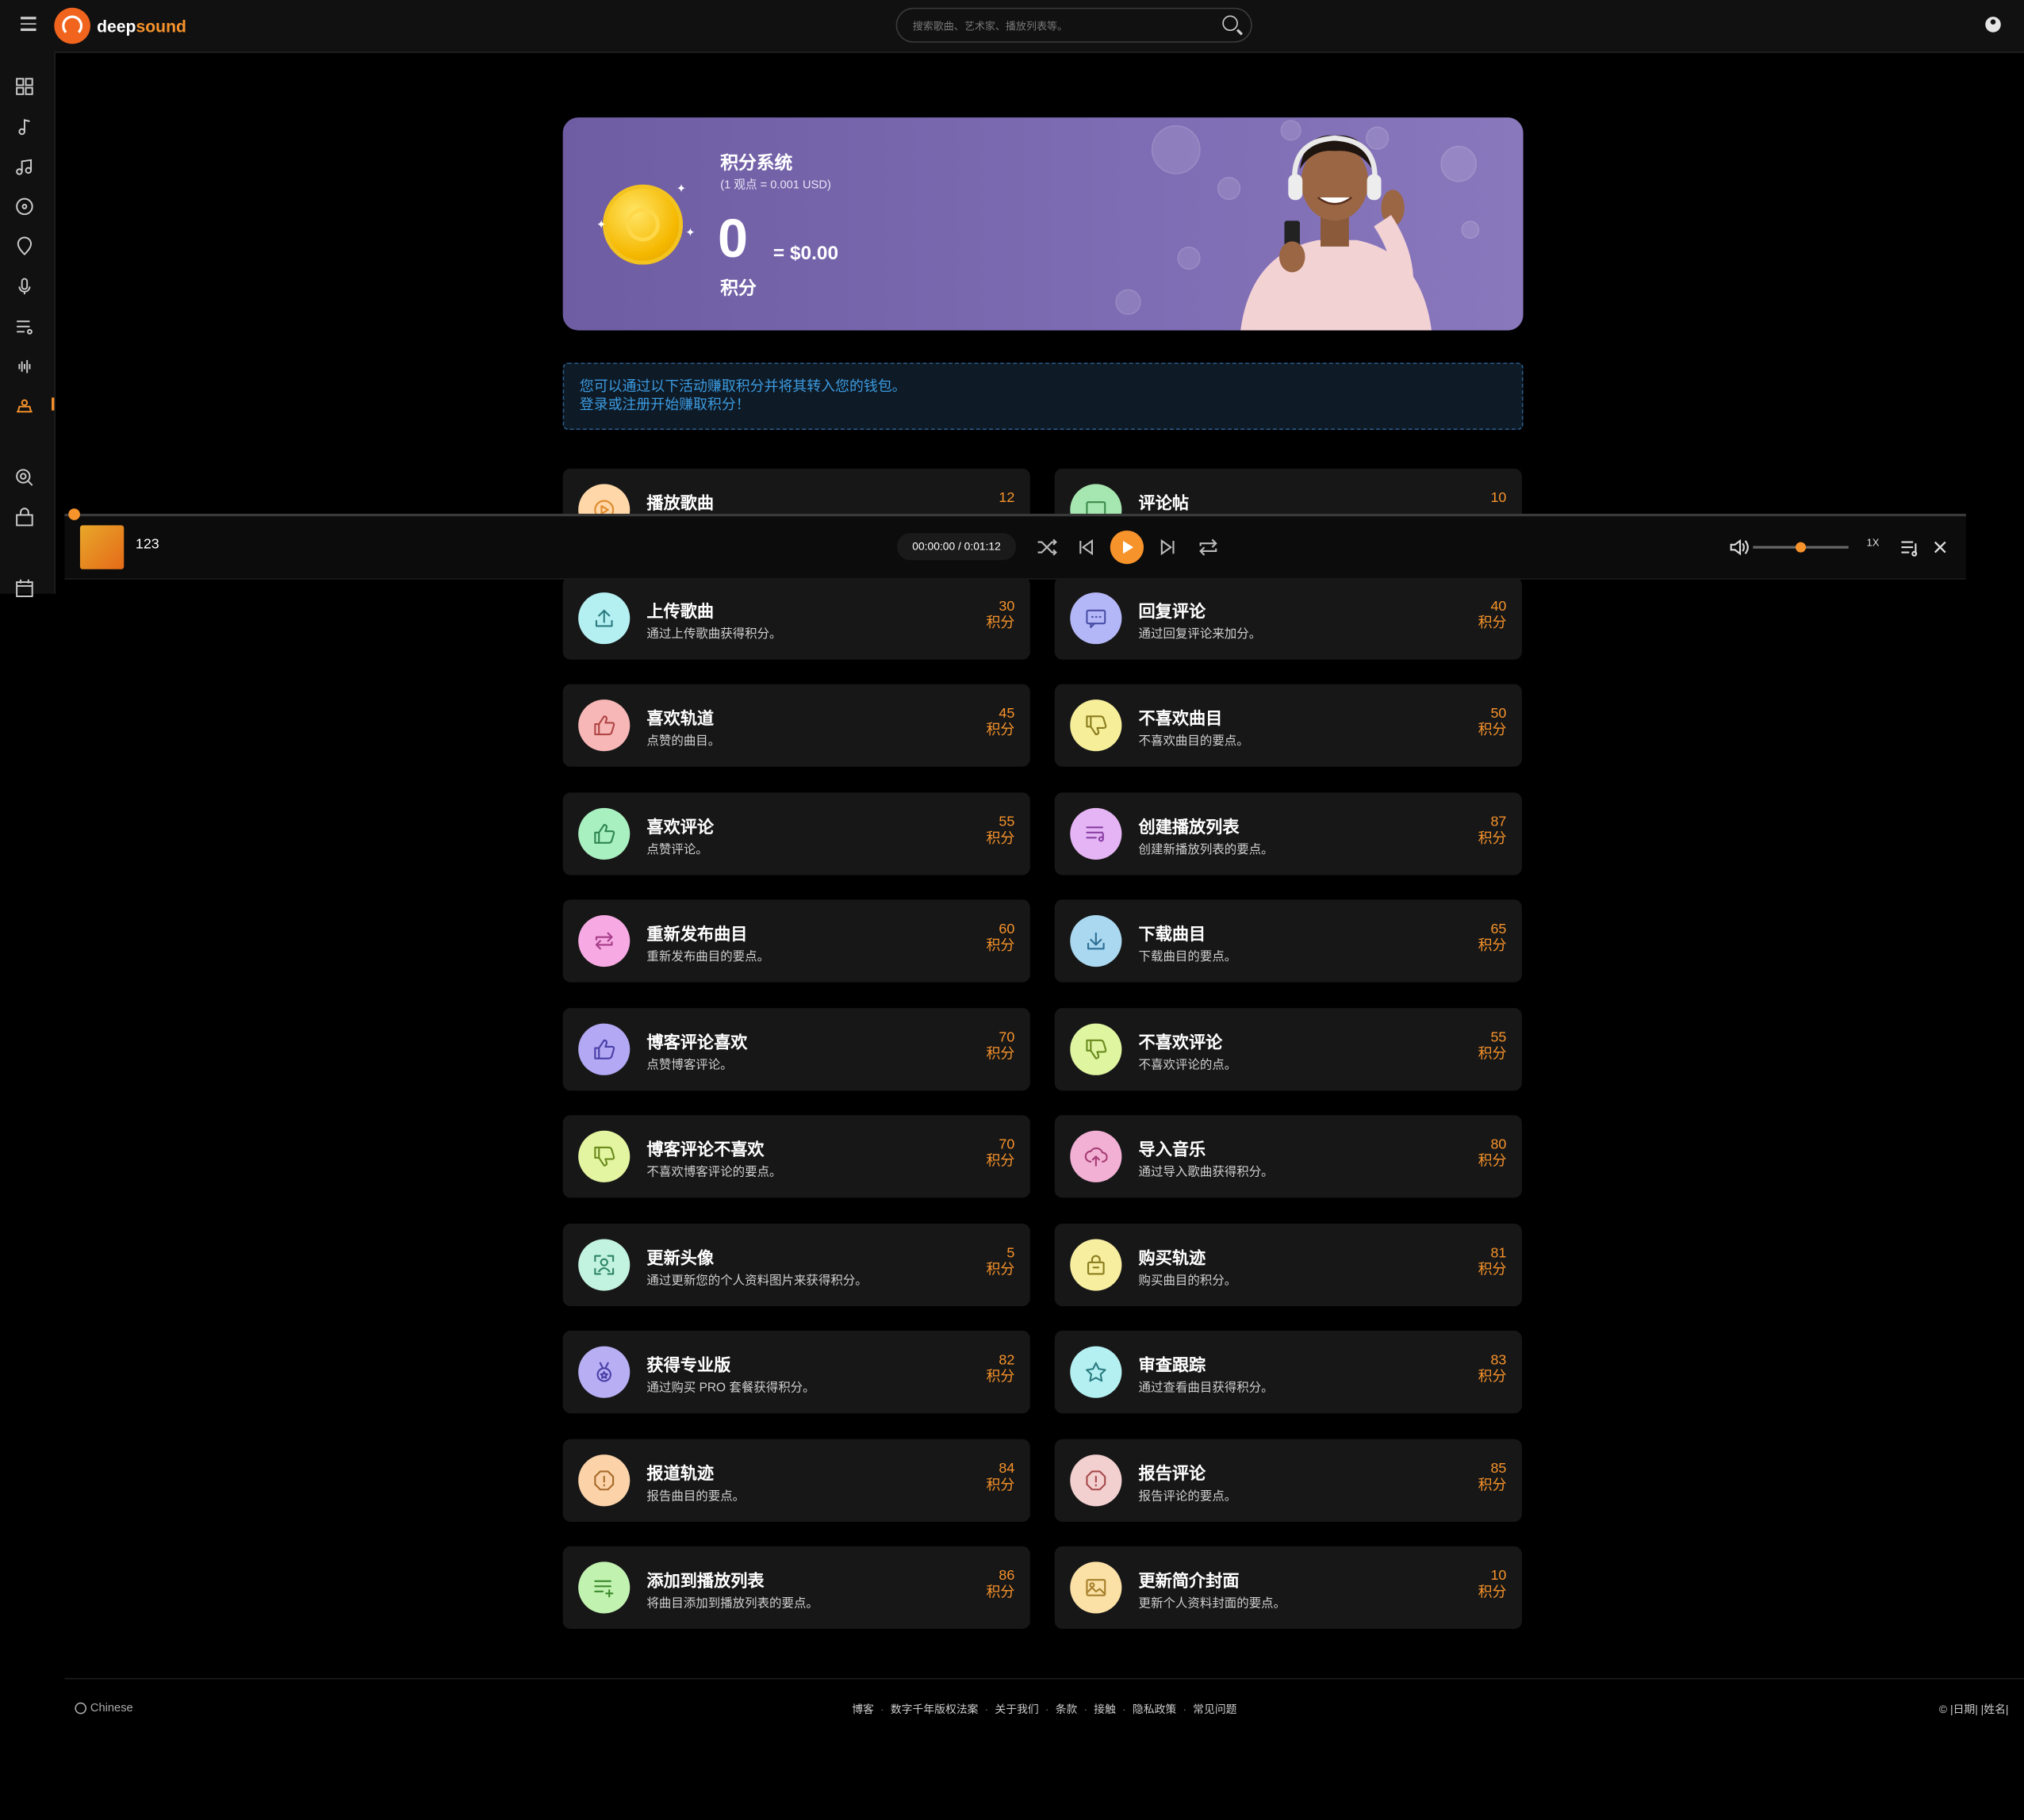  Describe the element at coordinates (1288, 1372) in the screenshot. I see `points-activity-card: 审查跟踪 通过查看曲目获得积分。 83 积分` at that location.